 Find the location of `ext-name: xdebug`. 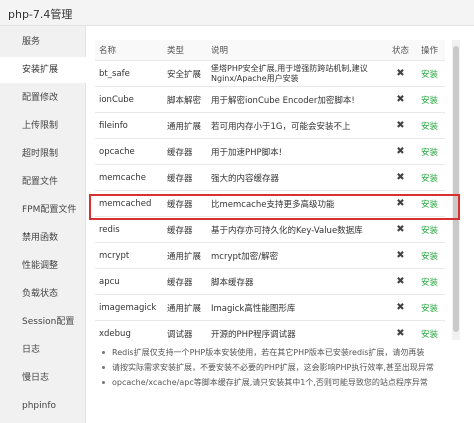

ext-name: xdebug is located at coordinates (129, 330).